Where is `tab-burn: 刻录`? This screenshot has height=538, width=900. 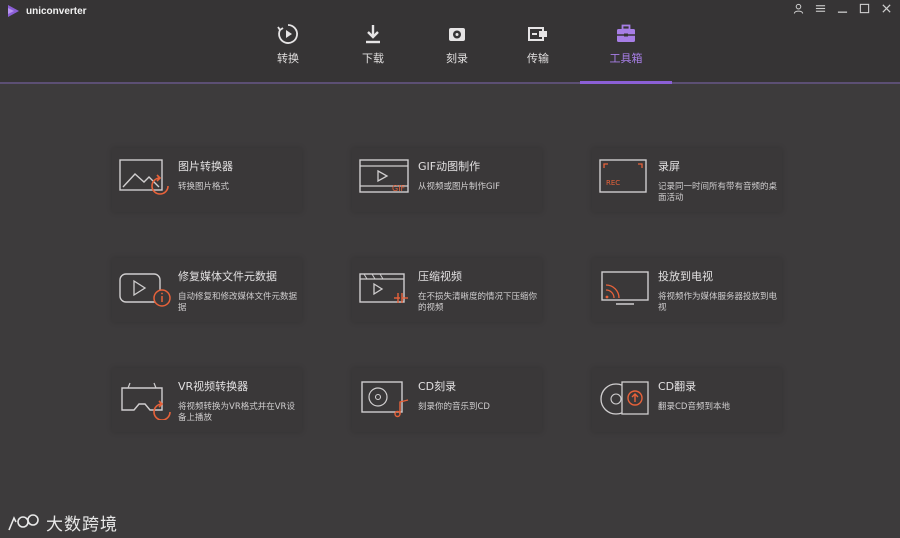
tab-burn: 刻录 is located at coordinates (457, 48).